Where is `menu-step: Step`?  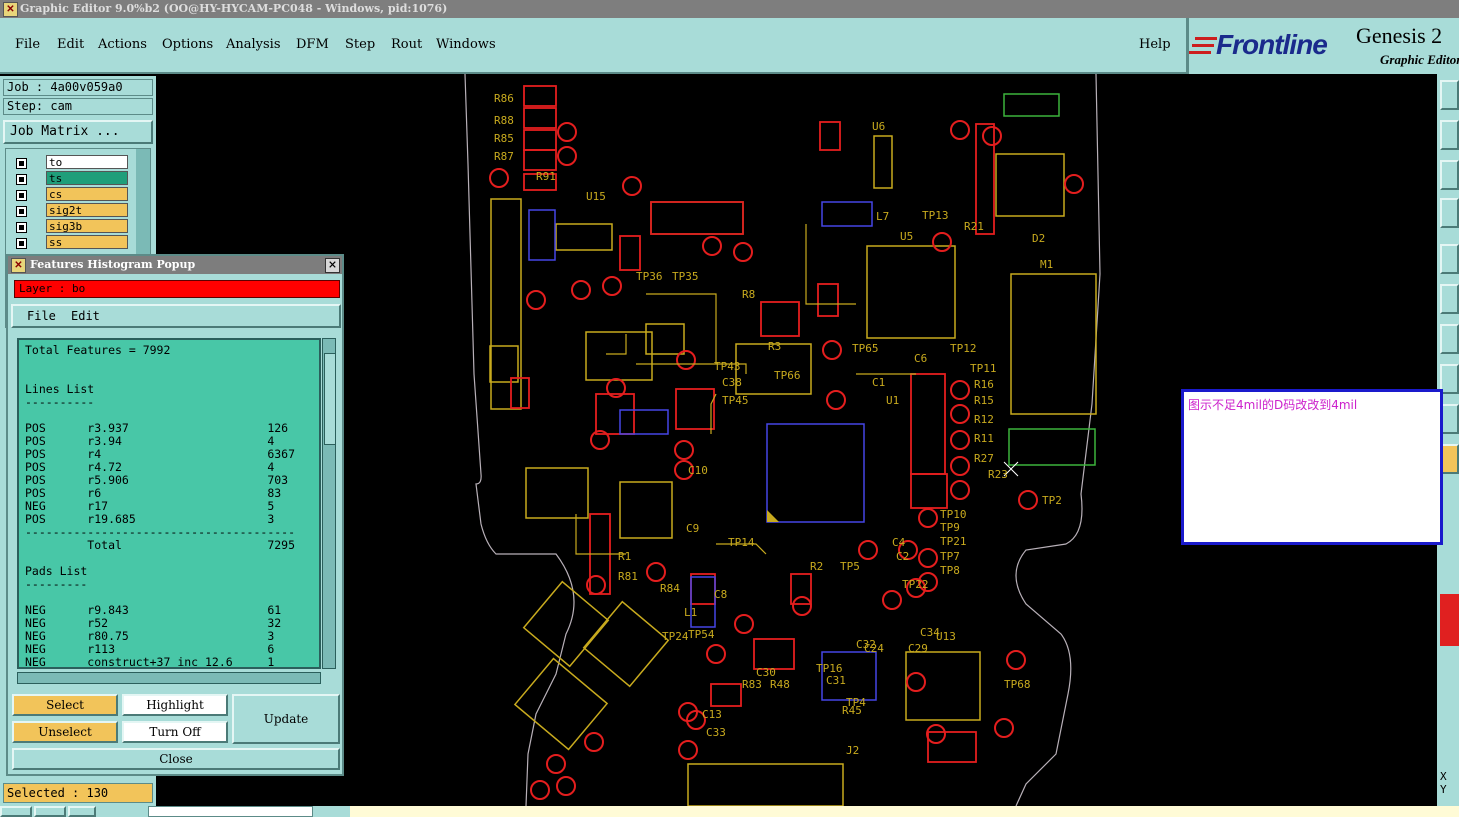 menu-step: Step is located at coordinates (360, 44).